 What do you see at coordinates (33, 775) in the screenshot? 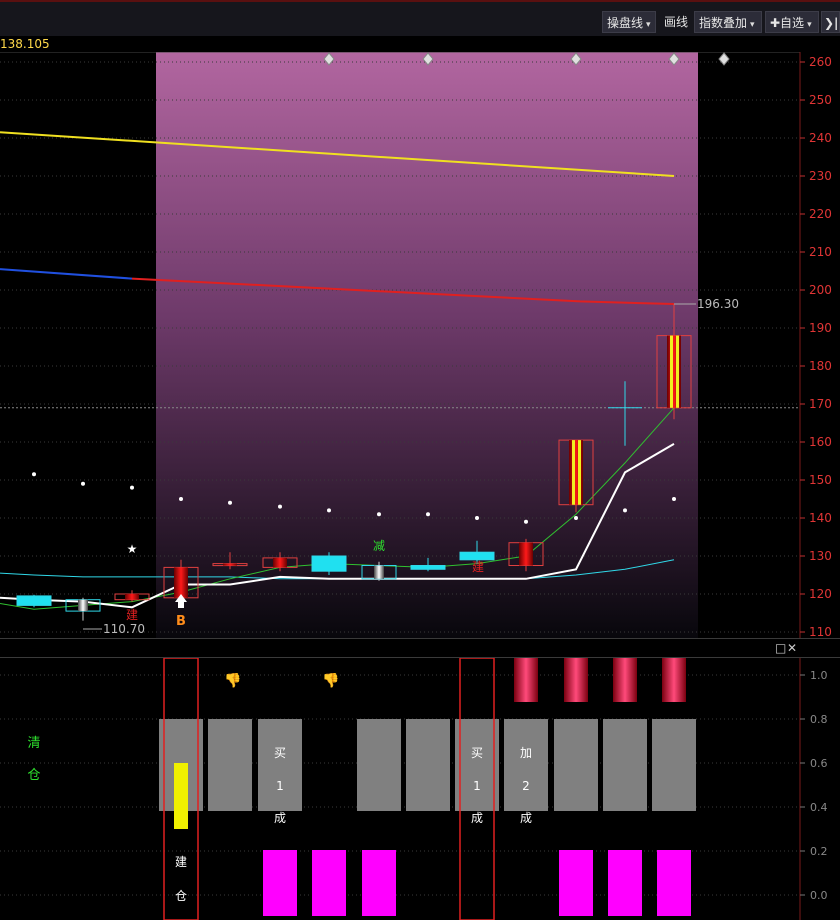
I see `clear-position-label-2: 仓` at bounding box center [33, 775].